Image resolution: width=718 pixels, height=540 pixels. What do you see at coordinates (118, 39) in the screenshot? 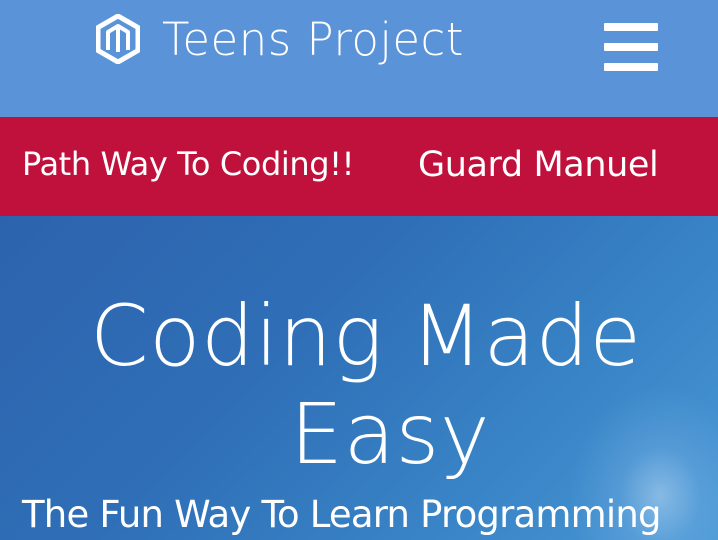
I see `hexagon-m-logo-icon` at bounding box center [118, 39].